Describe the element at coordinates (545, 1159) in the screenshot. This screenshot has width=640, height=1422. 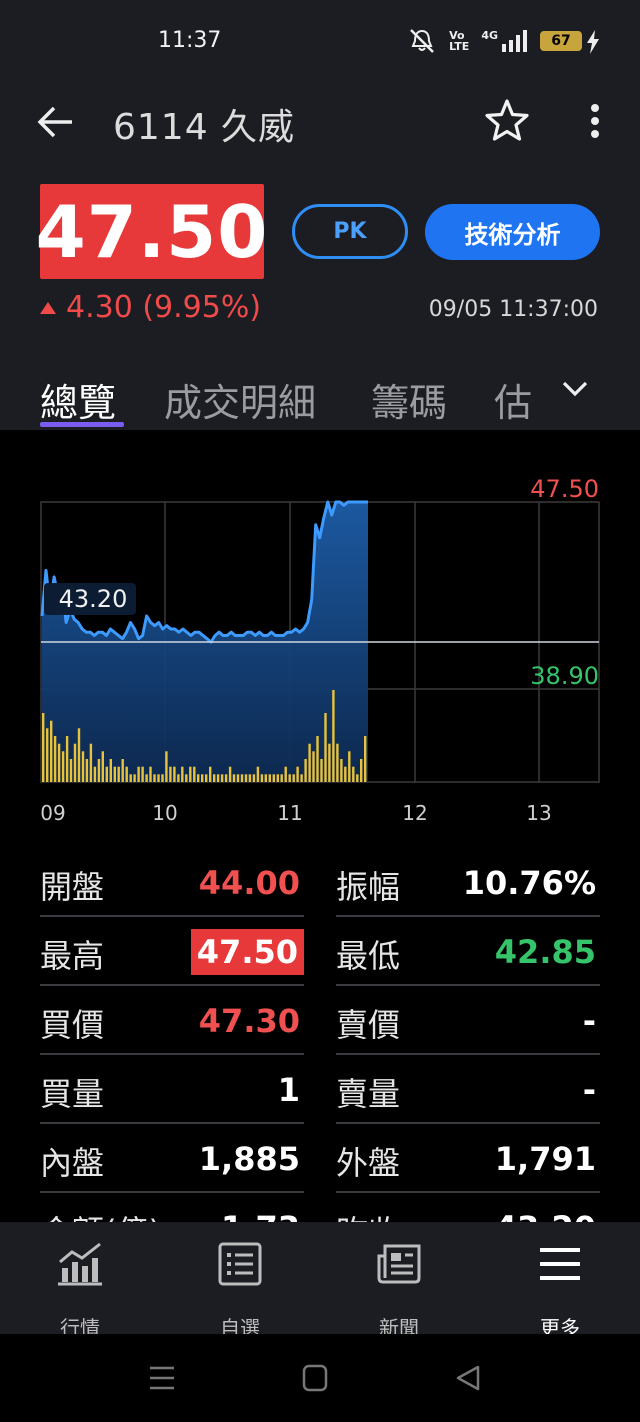
I see `stat-value: 1,791` at that location.